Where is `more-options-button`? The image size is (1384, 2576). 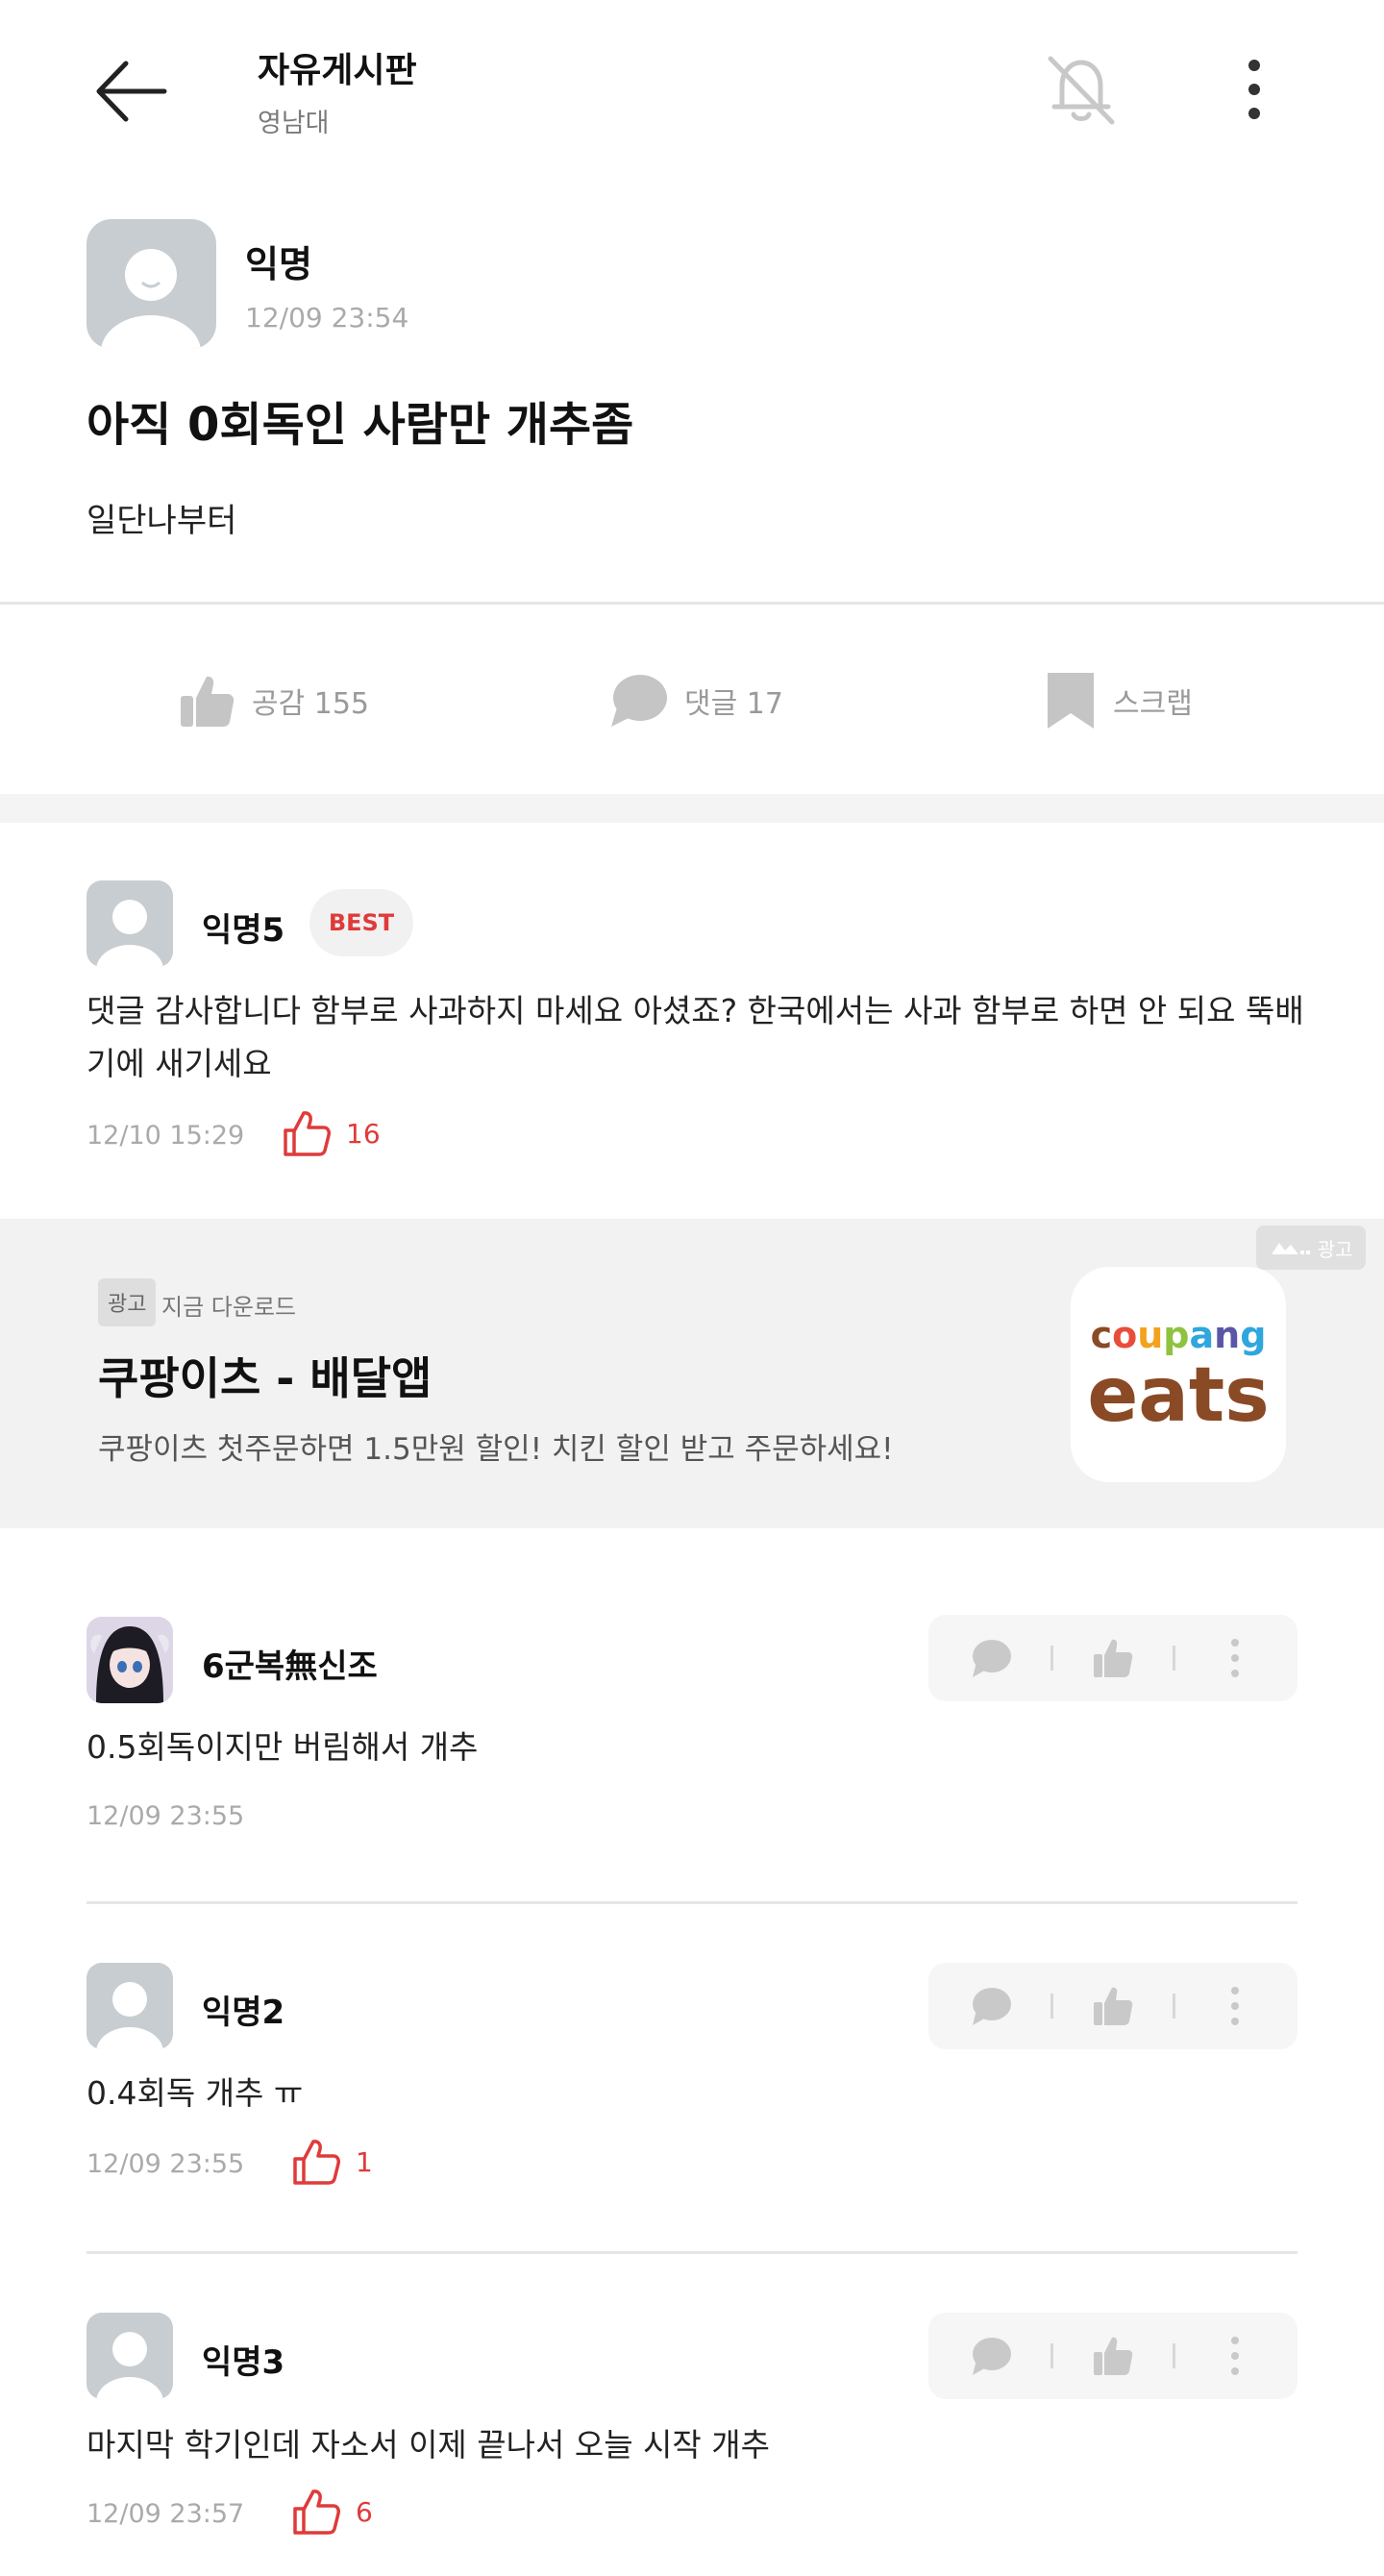
more-options-button is located at coordinates (1254, 90).